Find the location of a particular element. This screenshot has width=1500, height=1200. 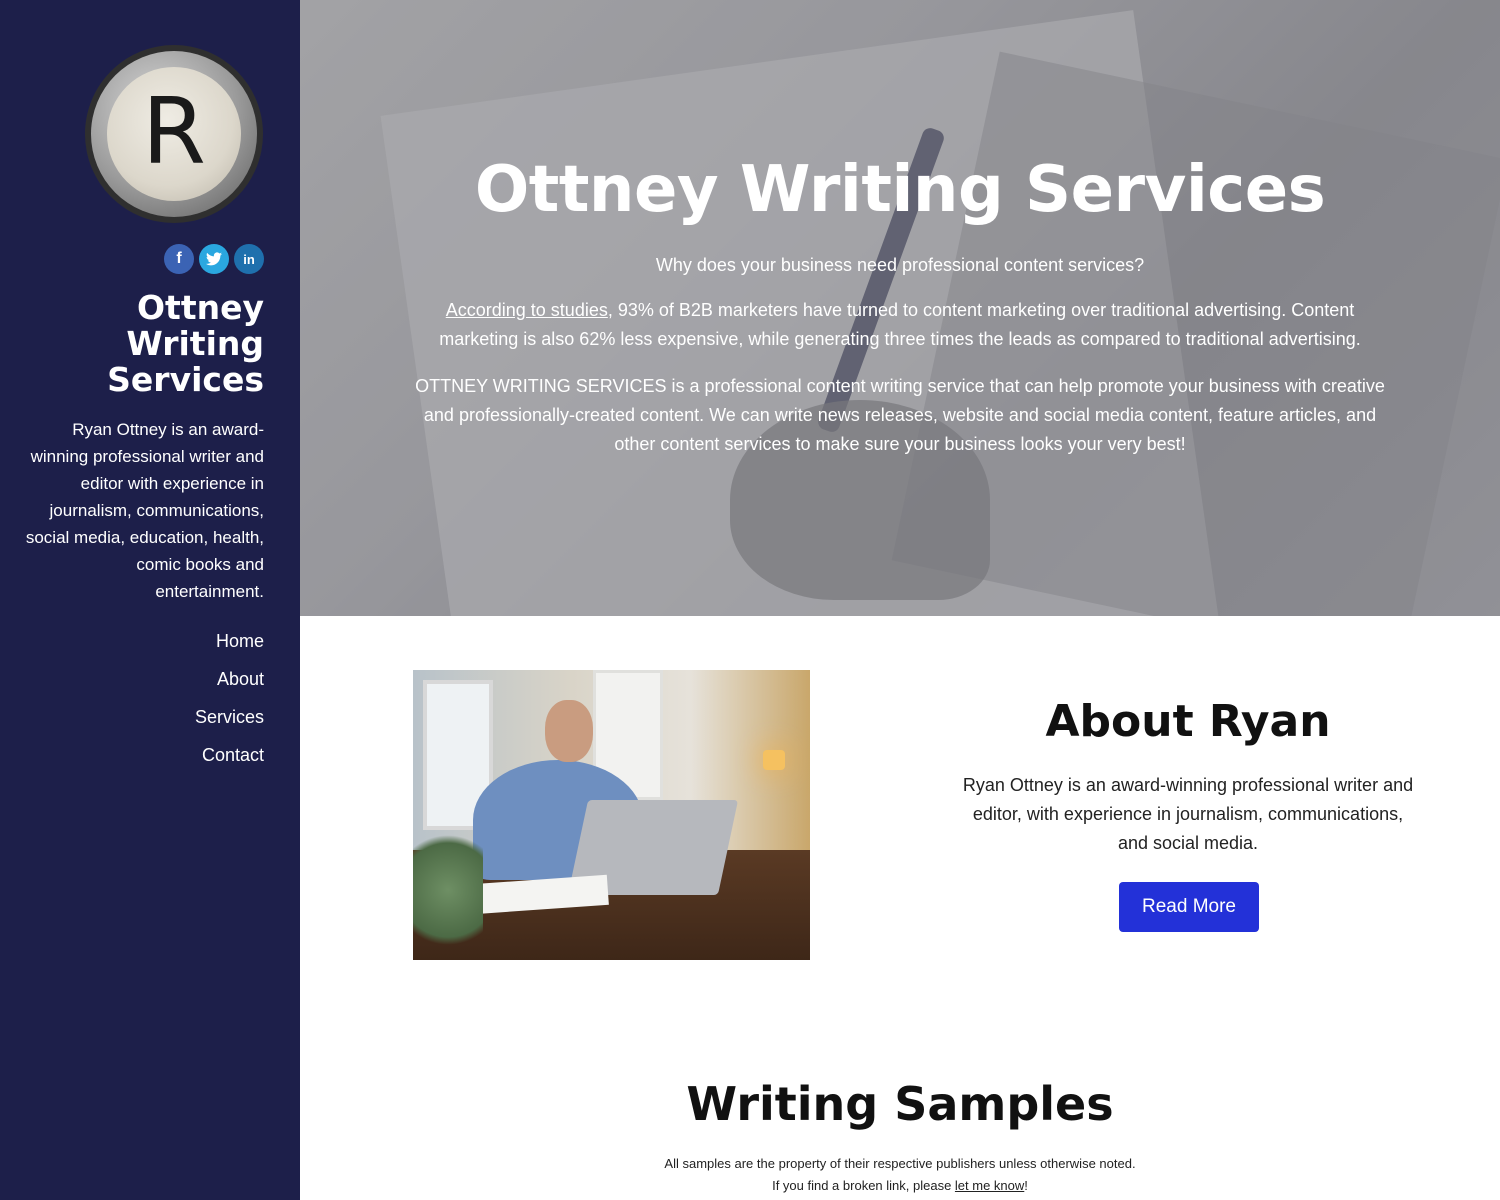

main-nav: Home About Services Contact is located at coordinates (229, 704).